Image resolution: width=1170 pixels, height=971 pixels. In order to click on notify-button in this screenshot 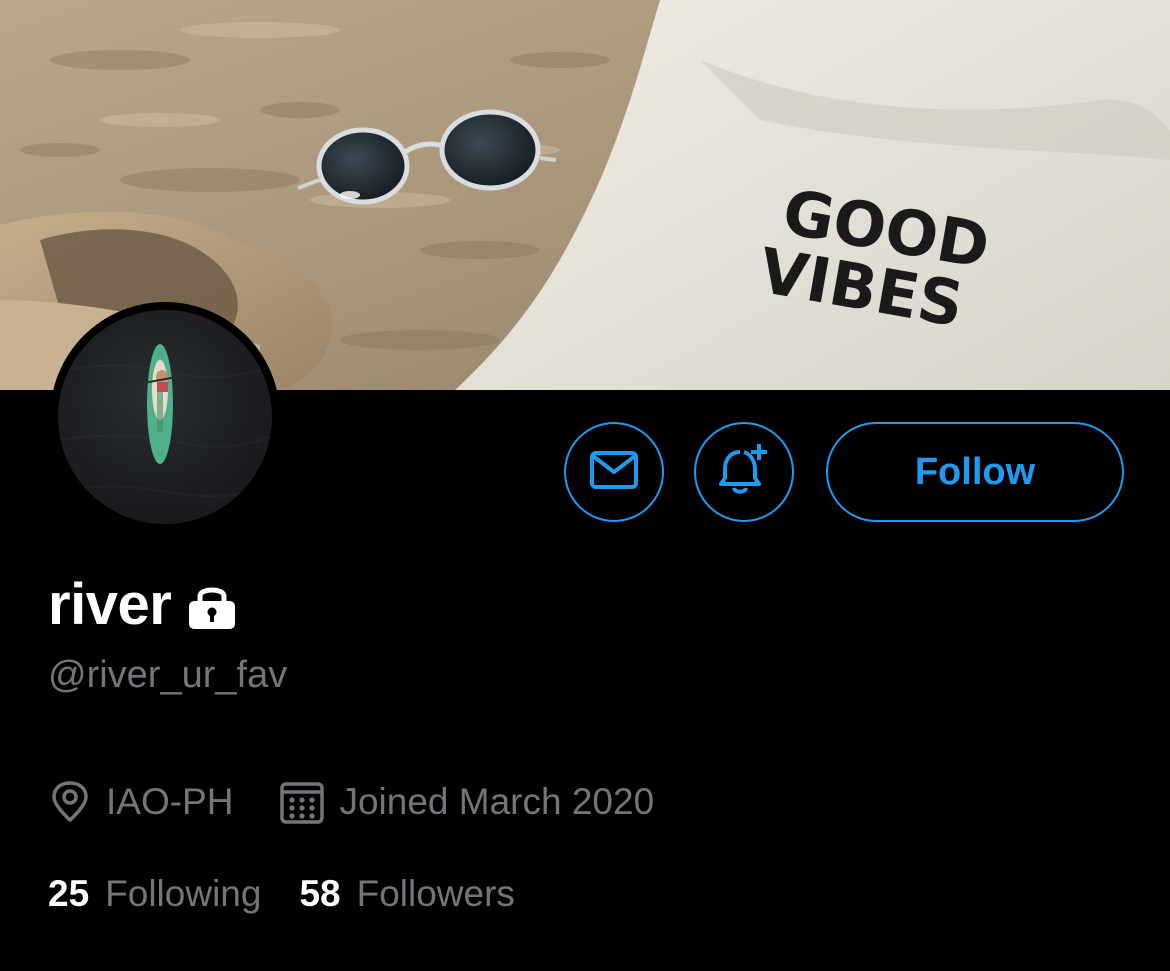, I will do `click(744, 472)`.